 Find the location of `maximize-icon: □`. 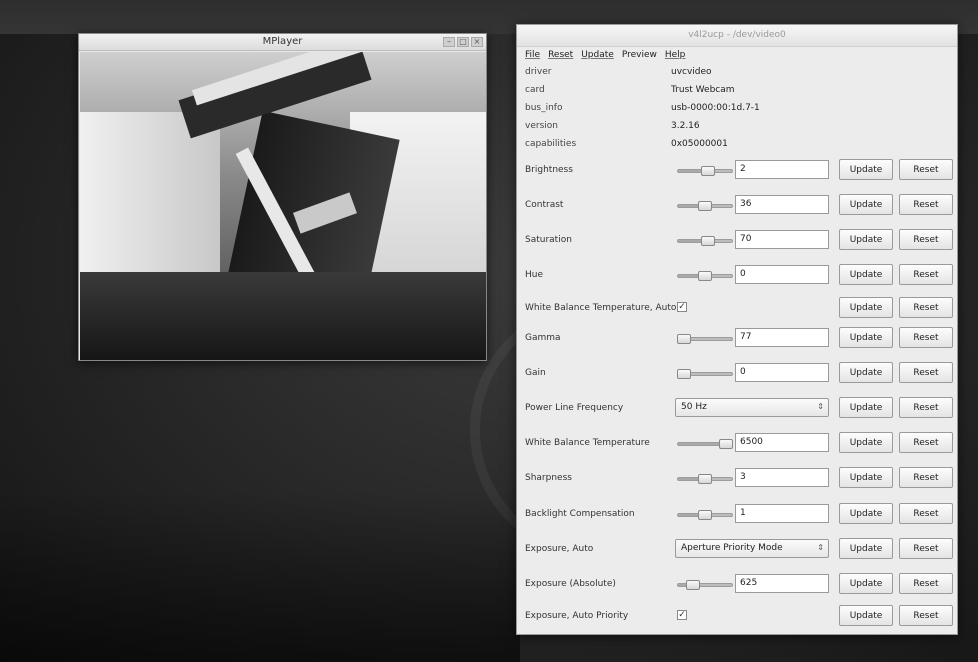

maximize-icon: □ is located at coordinates (463, 42).